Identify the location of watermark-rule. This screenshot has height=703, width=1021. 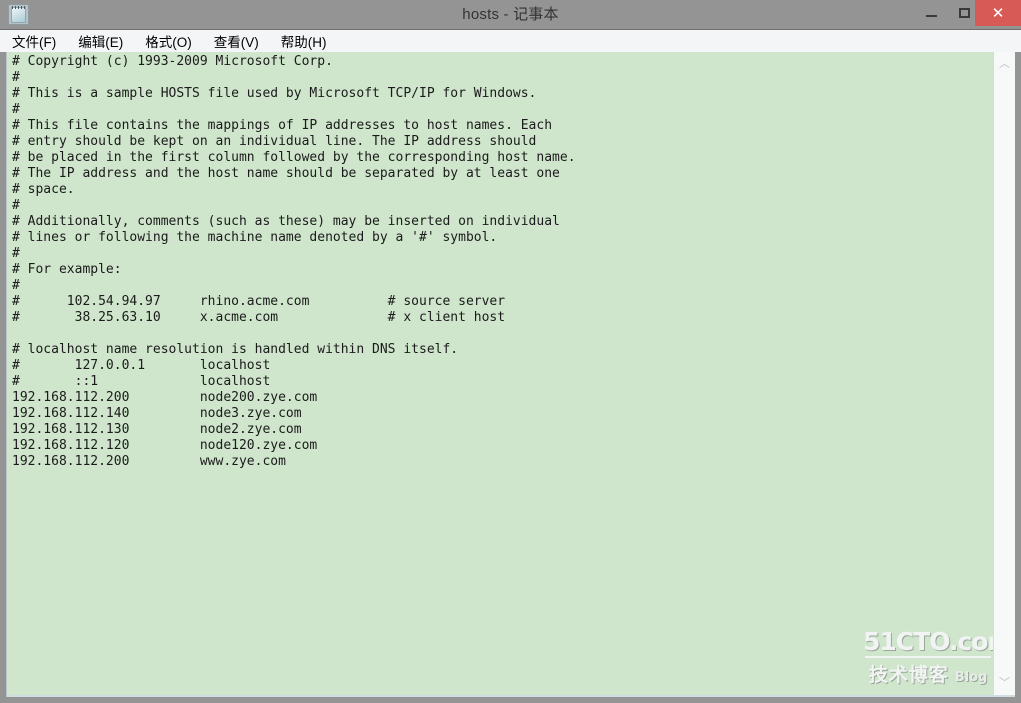
(928, 657).